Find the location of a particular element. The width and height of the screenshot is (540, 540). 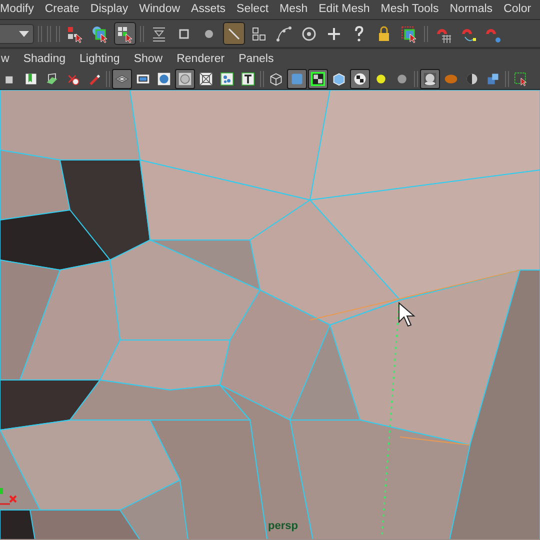

wireframe-on-shaded-icon is located at coordinates (318, 79).